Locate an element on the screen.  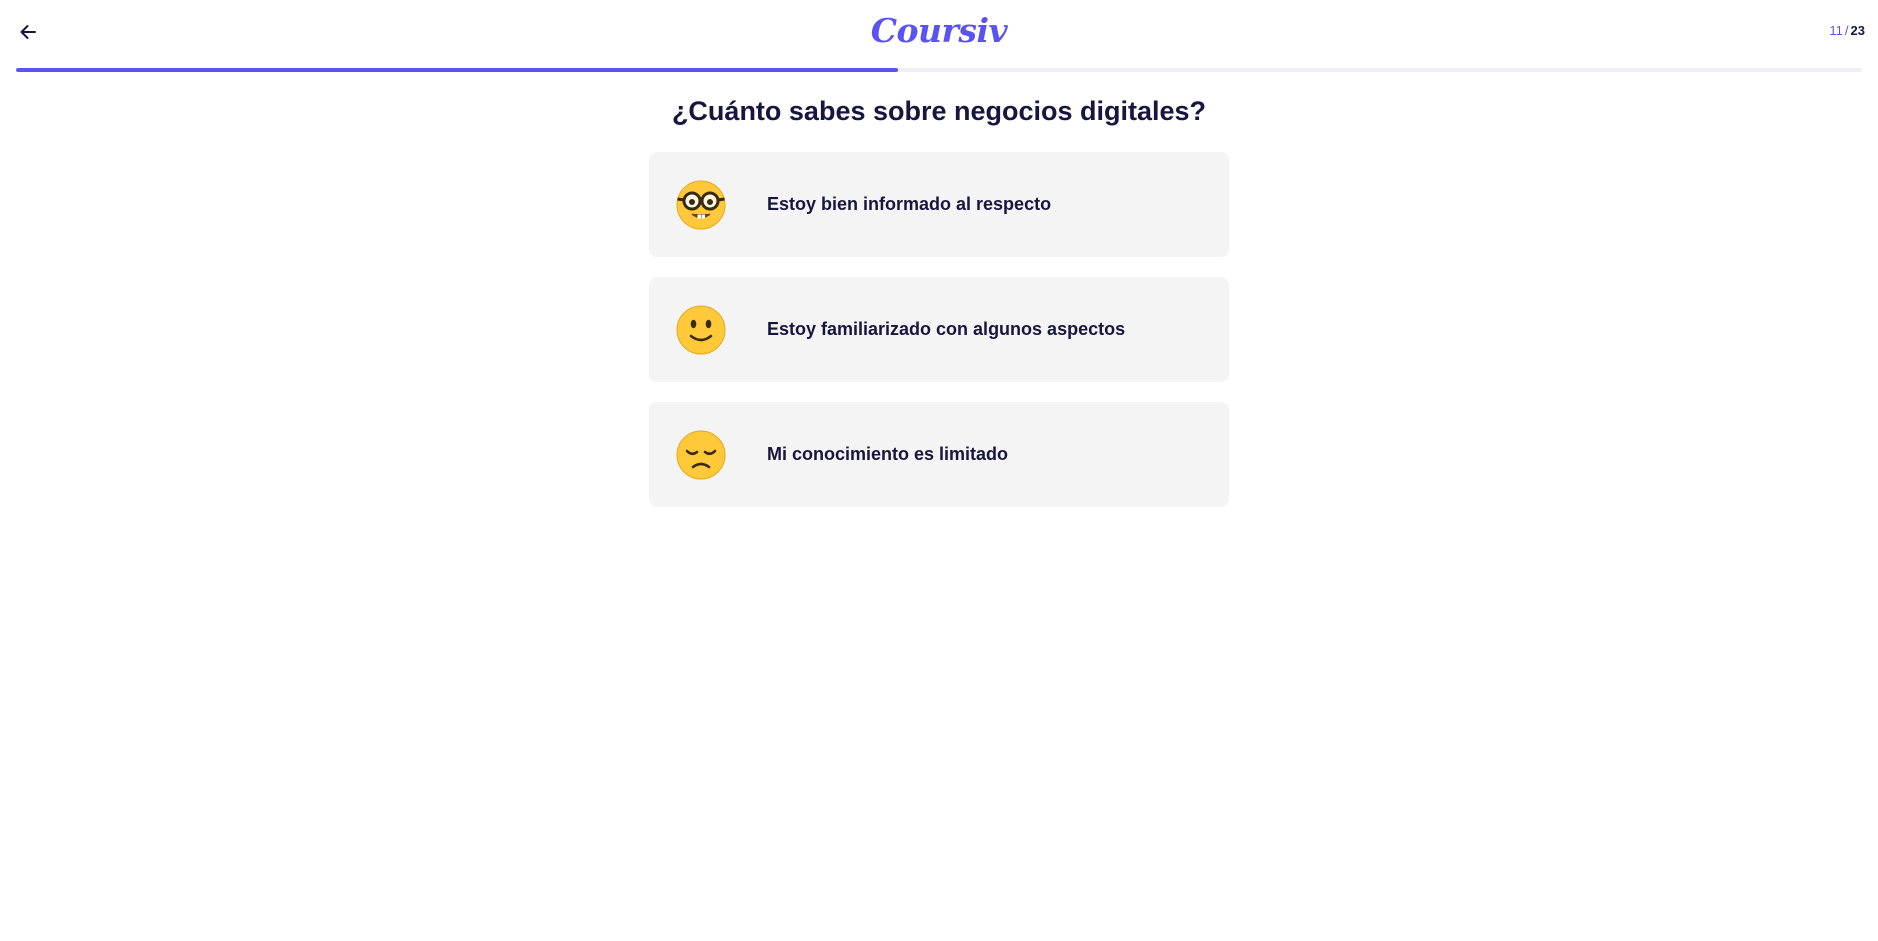
disappointed-face-emoji-icon is located at coordinates (701, 454).